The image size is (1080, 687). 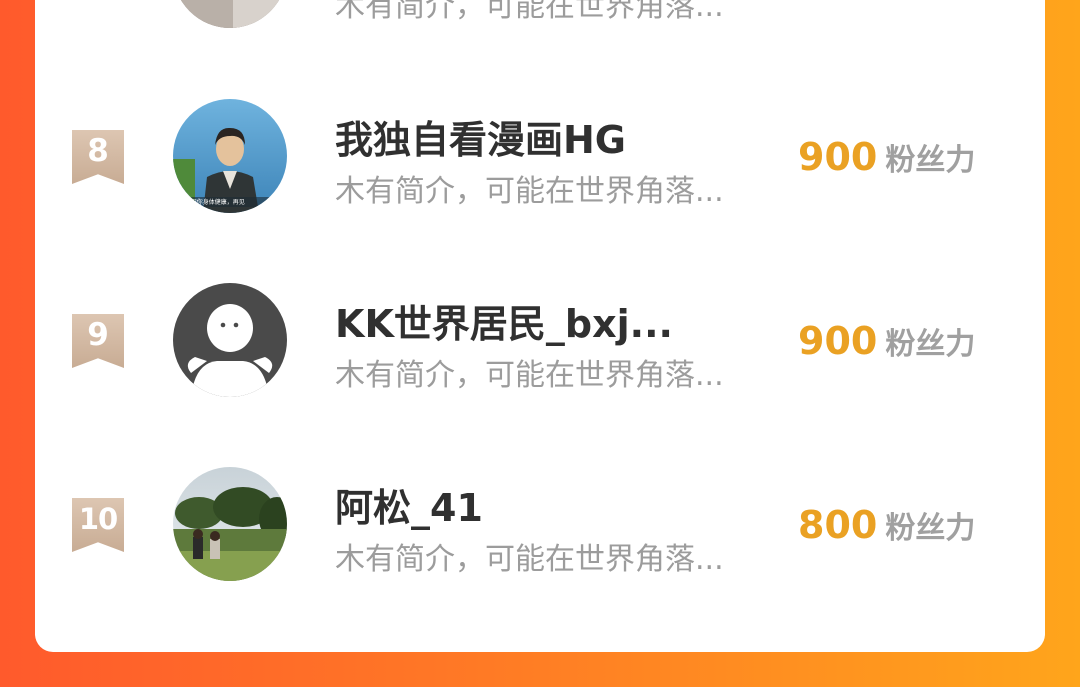 What do you see at coordinates (215, 202) in the screenshot?
I see `avatar-caption: ...祝你身体健康，再见` at bounding box center [215, 202].